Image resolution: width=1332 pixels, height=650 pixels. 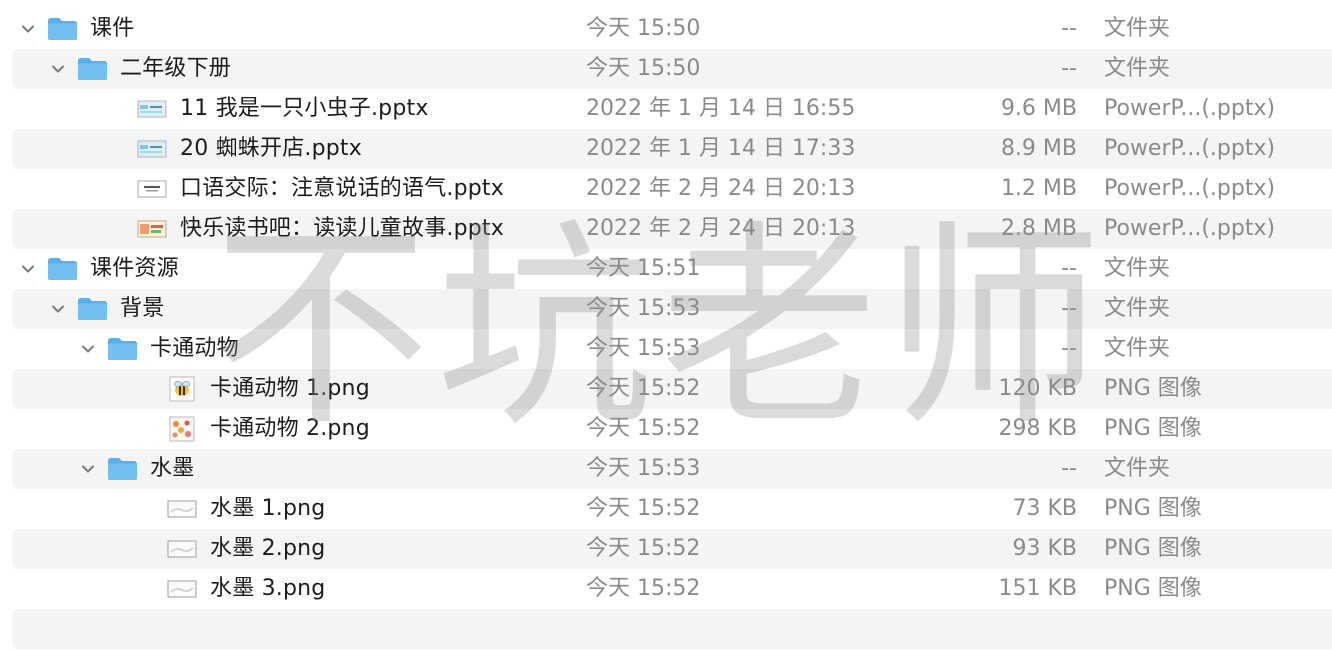 I want to click on item-name: 卡通动物, so click(x=194, y=349).